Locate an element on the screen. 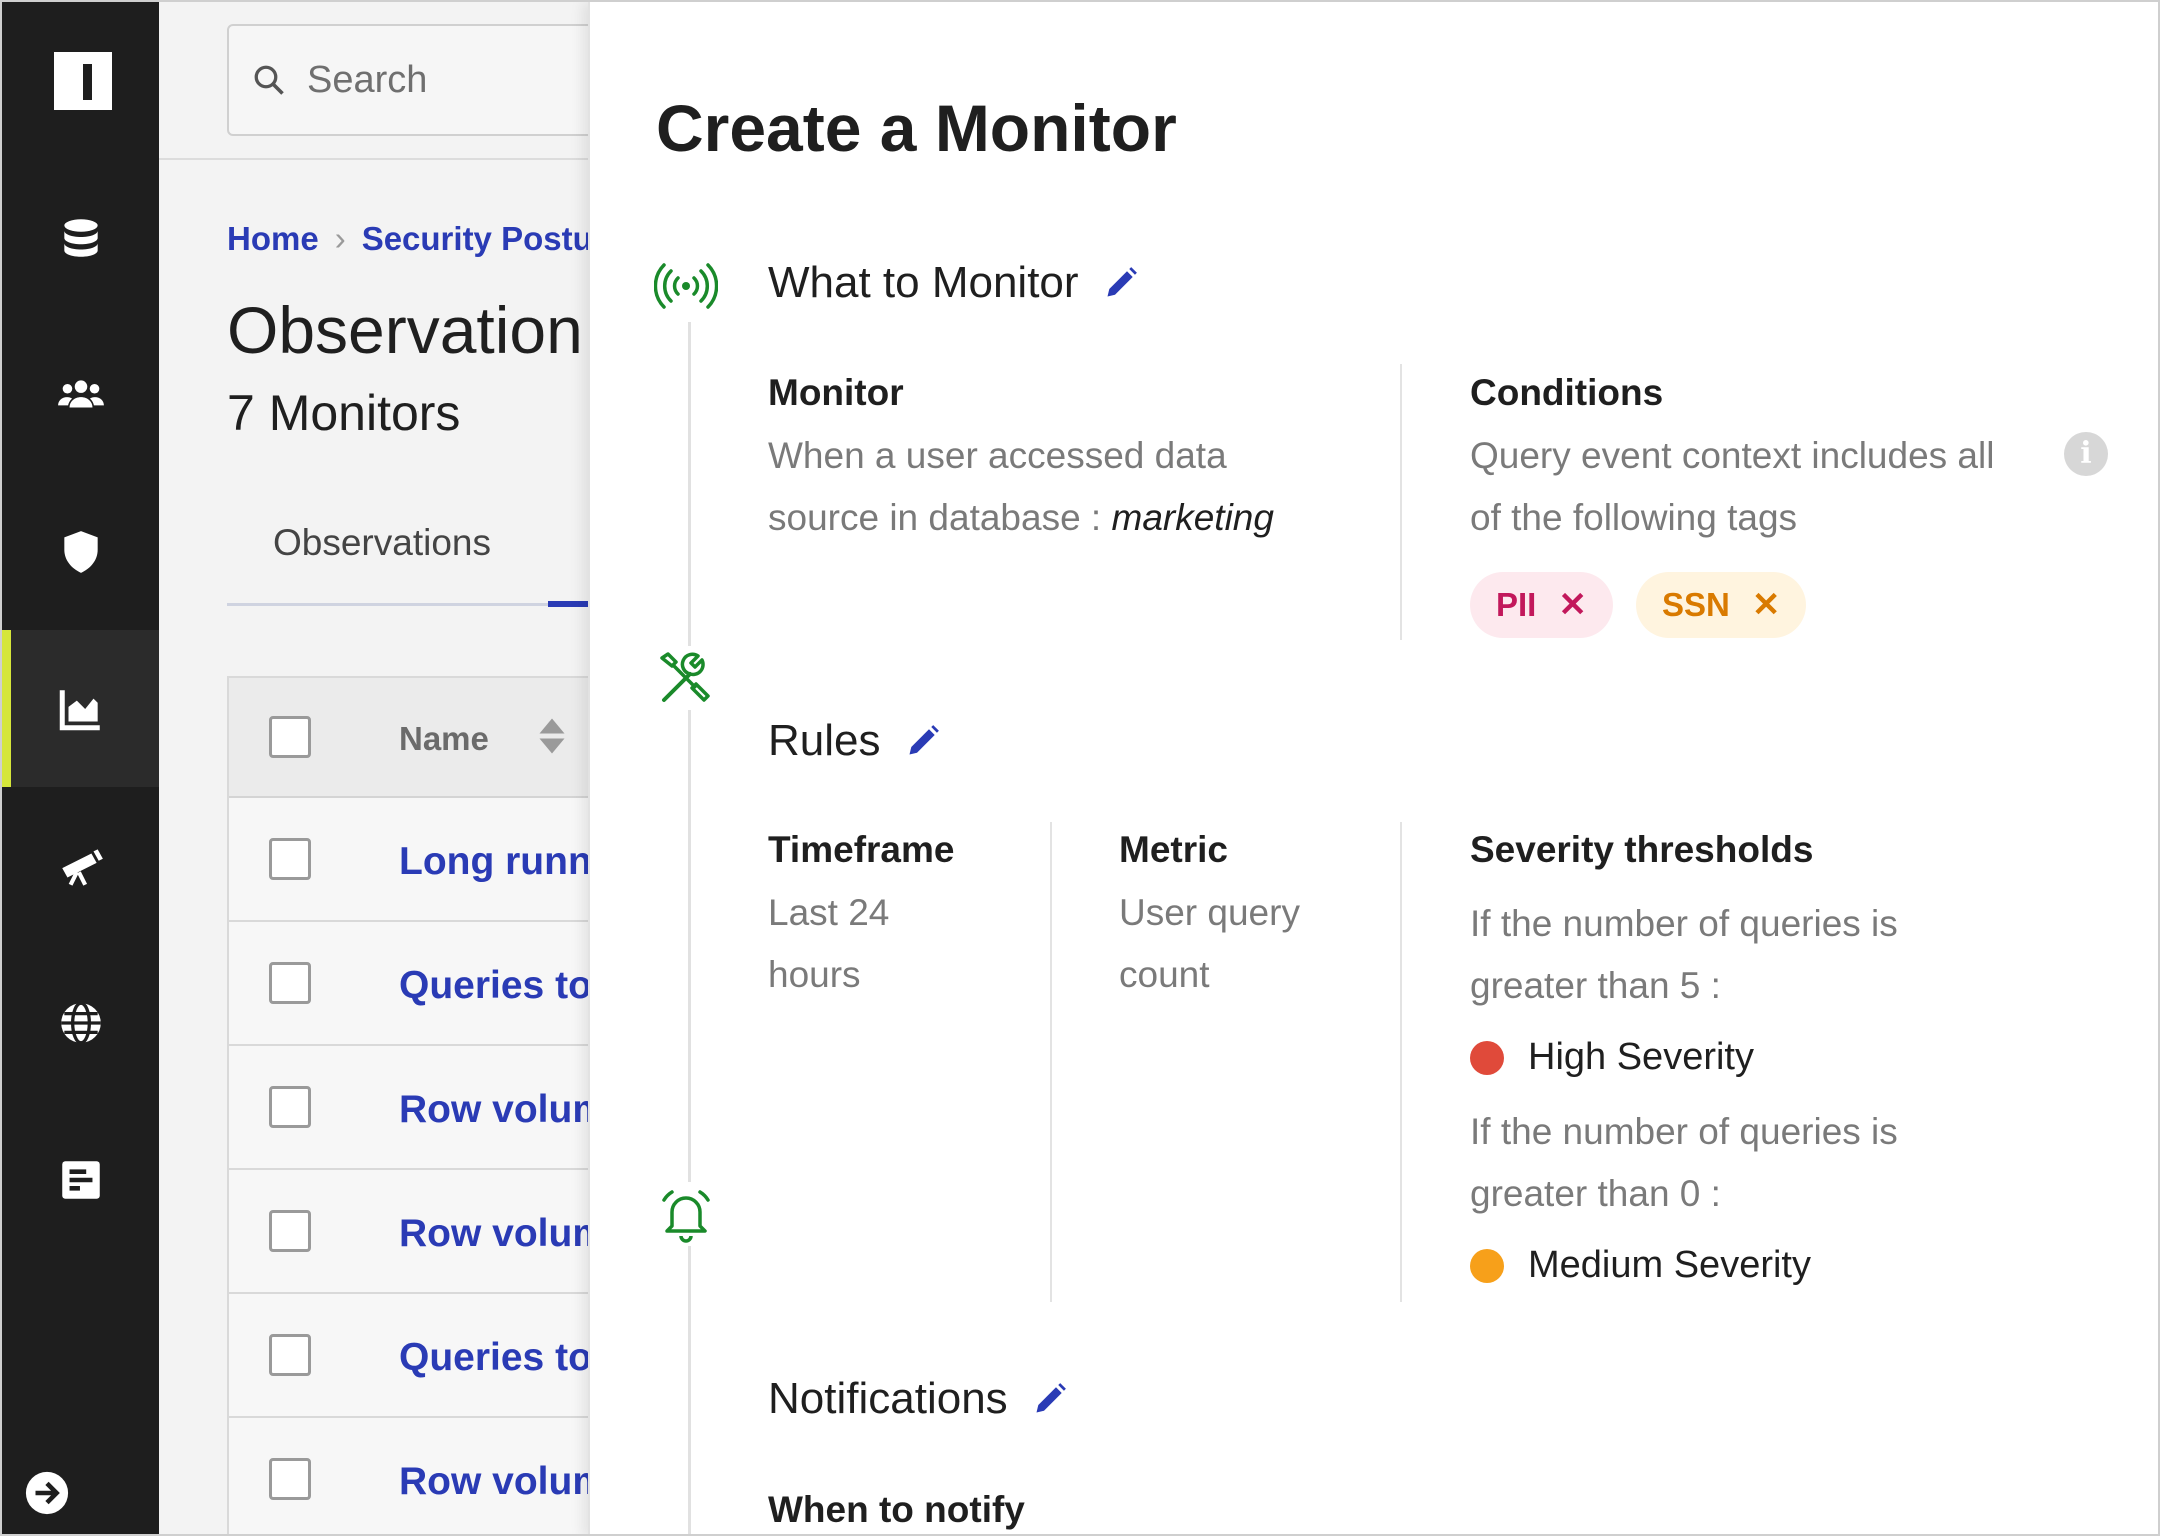 Image resolution: width=2160 pixels, height=1536 pixels. timeframe-line1: Last 24 is located at coordinates (829, 912).